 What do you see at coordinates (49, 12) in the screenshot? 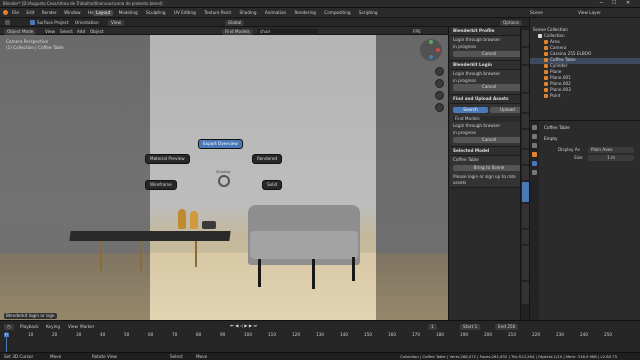
I see `menu-render: Render` at bounding box center [49, 12].